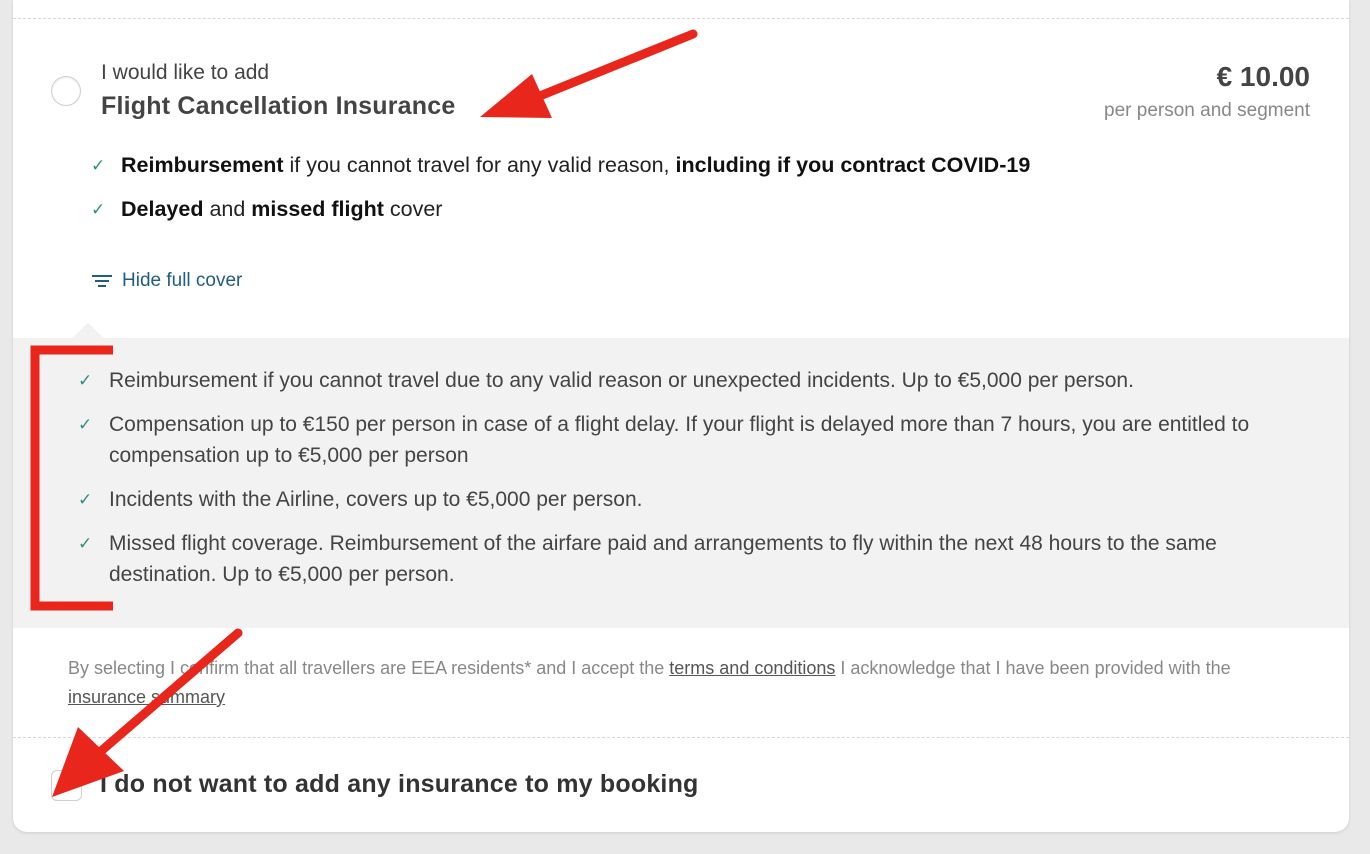 The image size is (1370, 854). I want to click on terms-link: terms and conditions, so click(752, 668).